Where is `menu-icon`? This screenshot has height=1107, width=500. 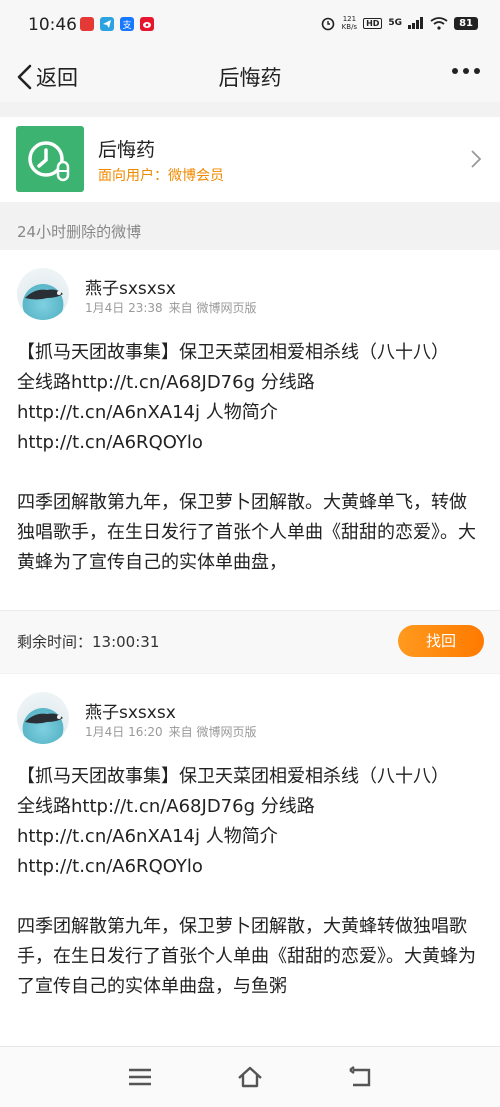 menu-icon is located at coordinates (140, 1077).